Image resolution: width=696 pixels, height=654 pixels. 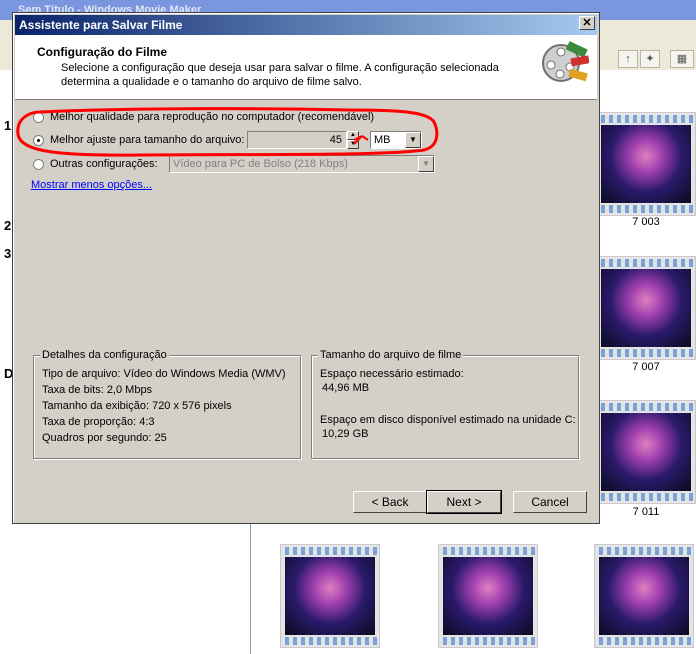 I want to click on radio-best-fit, so click(x=38, y=140).